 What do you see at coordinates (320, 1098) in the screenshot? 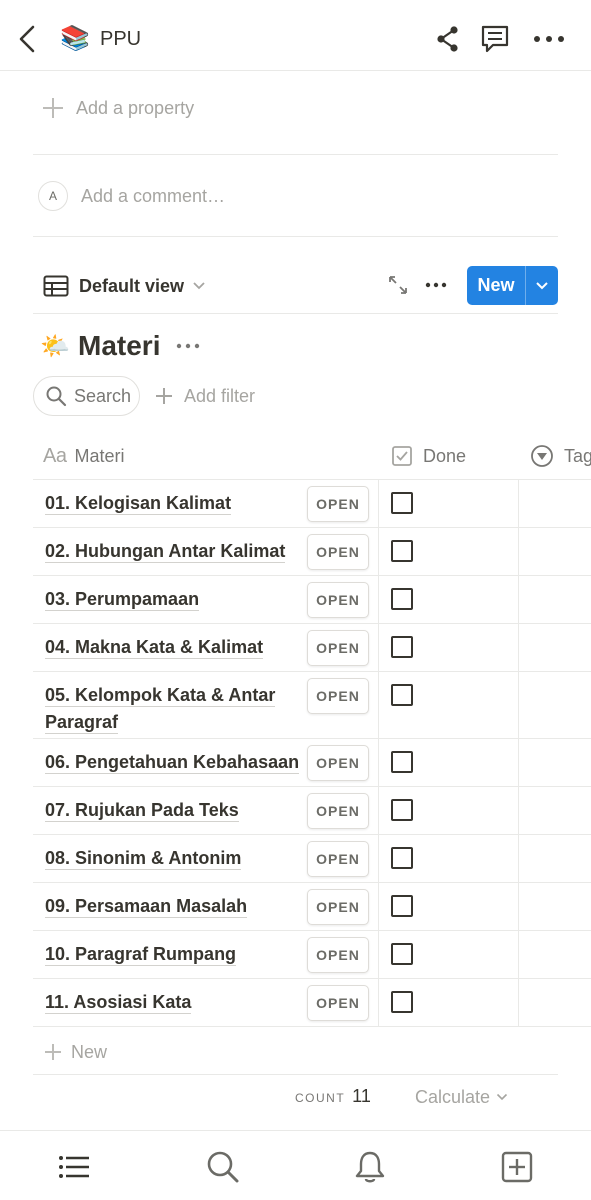
I see `count-label: COUNT` at bounding box center [320, 1098].